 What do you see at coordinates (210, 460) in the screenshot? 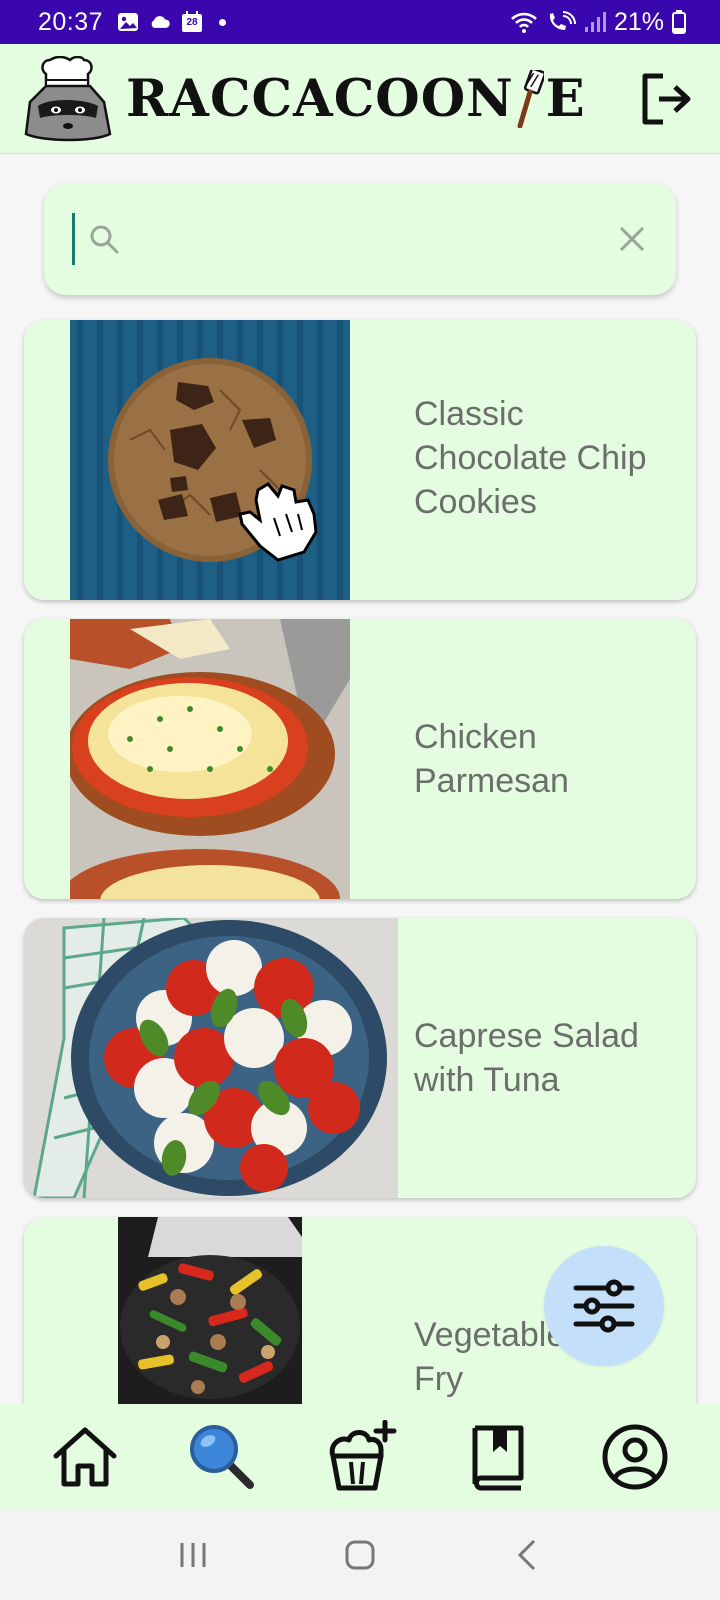
I see `cookie-photo` at bounding box center [210, 460].